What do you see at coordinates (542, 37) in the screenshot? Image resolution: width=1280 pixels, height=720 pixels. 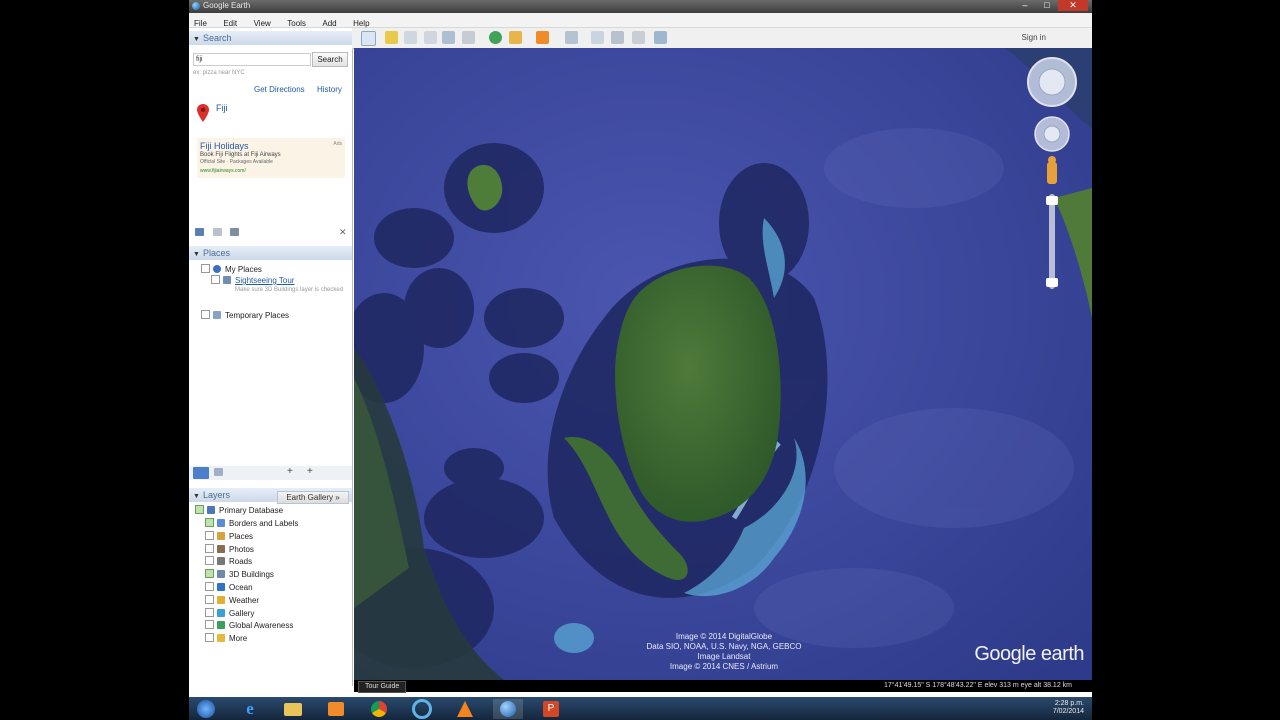 I see `planets-icon` at bounding box center [542, 37].